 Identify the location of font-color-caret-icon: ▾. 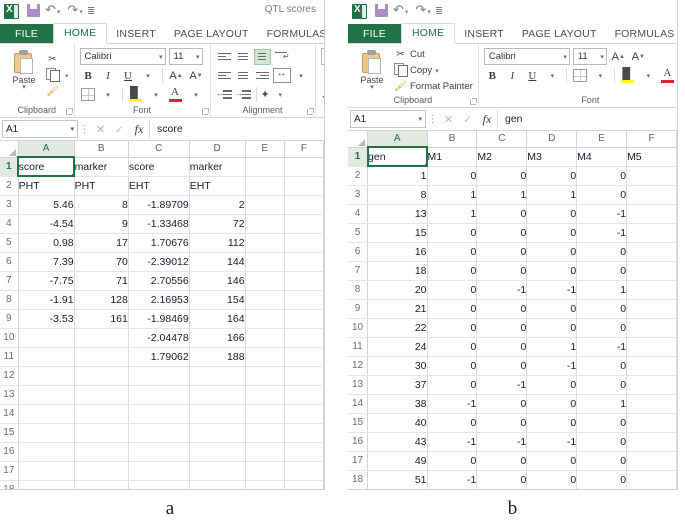
(196, 94).